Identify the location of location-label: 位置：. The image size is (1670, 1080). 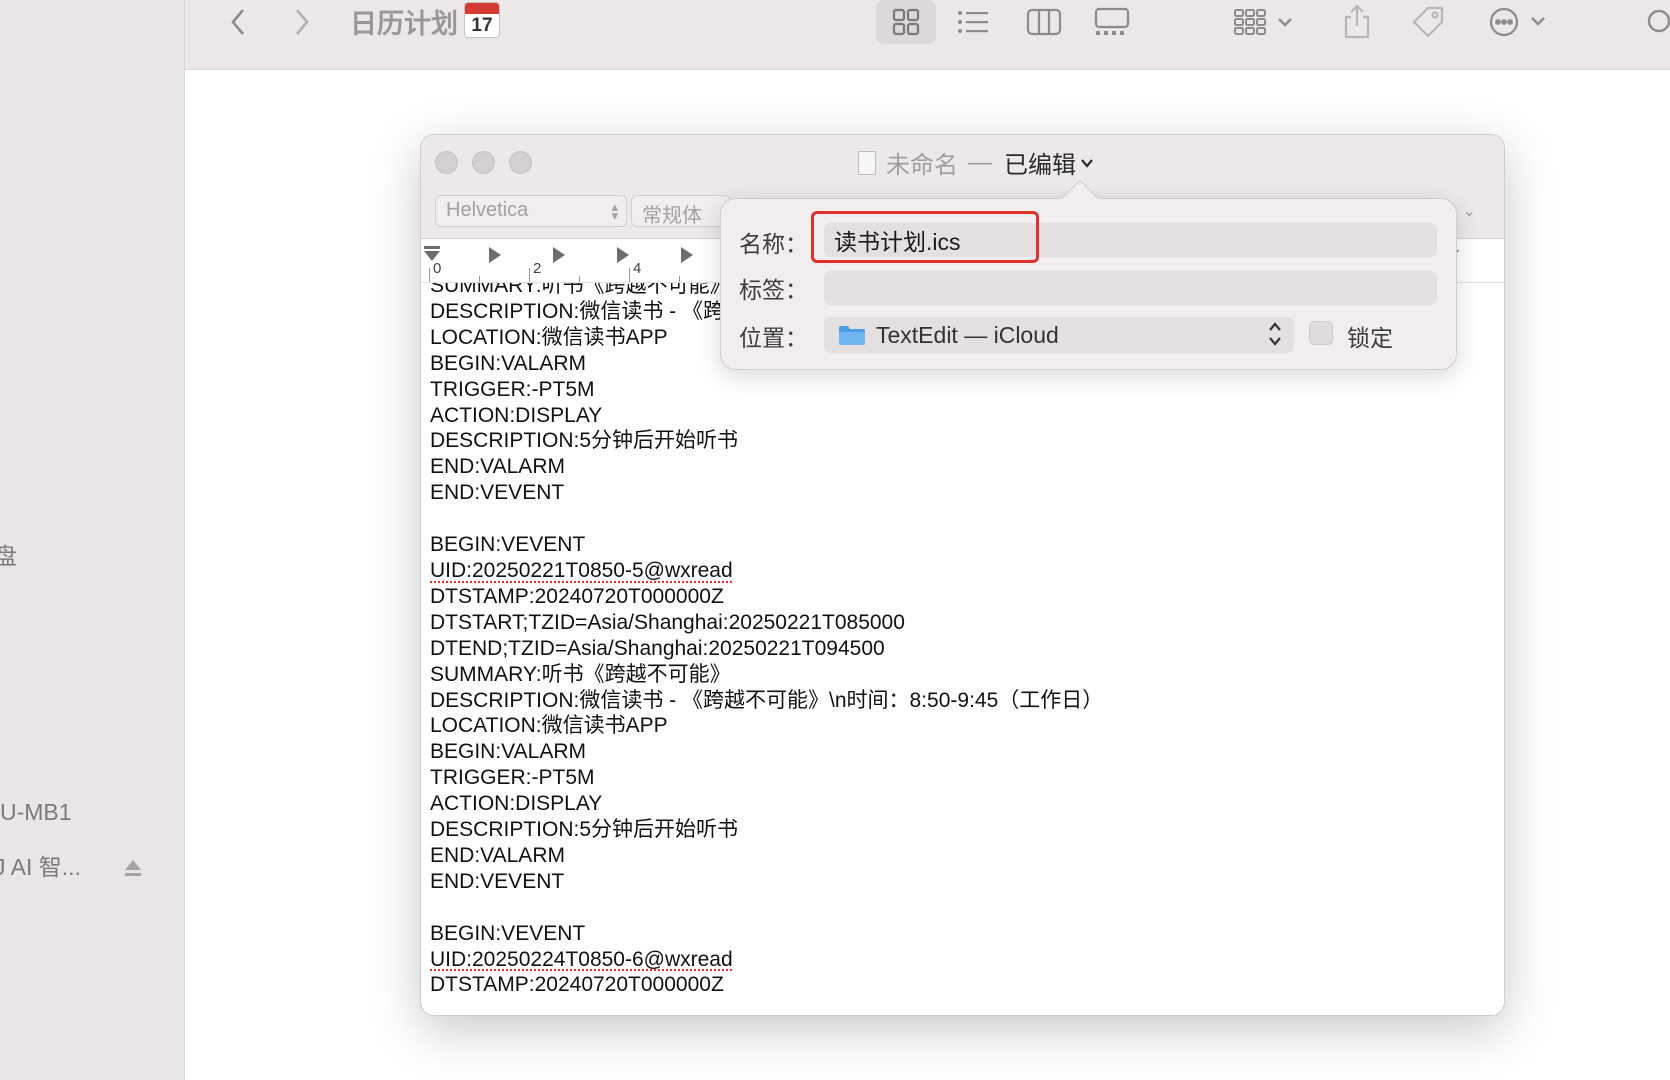
(773, 336).